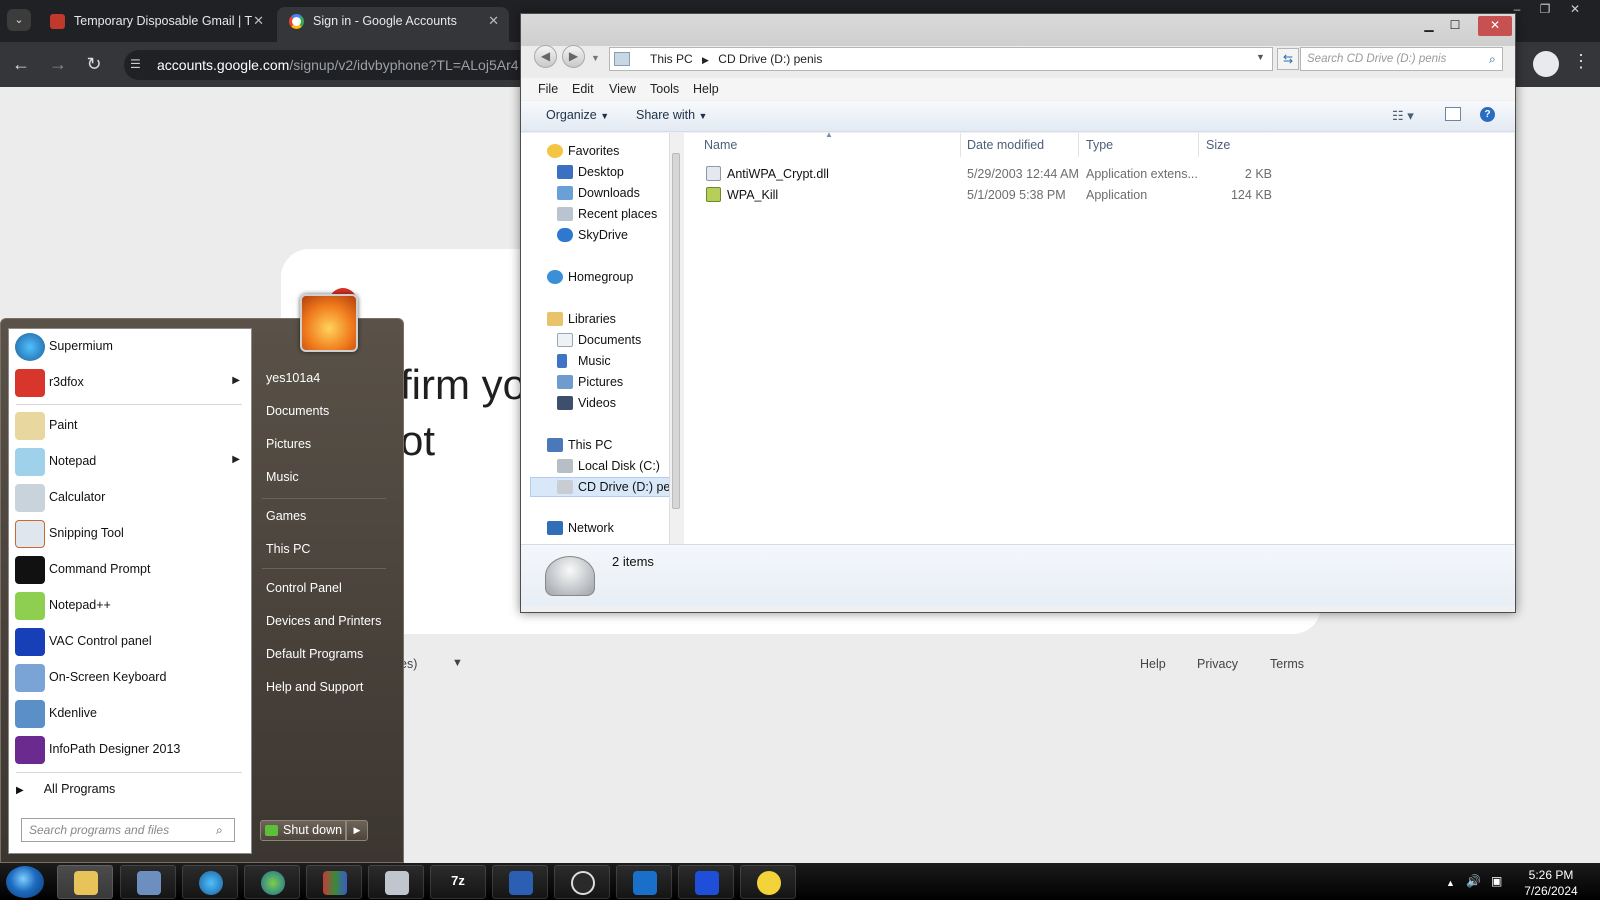 This screenshot has height=900, width=1600. I want to click on shutdown-options-arrow-icon: ▶, so click(357, 830).